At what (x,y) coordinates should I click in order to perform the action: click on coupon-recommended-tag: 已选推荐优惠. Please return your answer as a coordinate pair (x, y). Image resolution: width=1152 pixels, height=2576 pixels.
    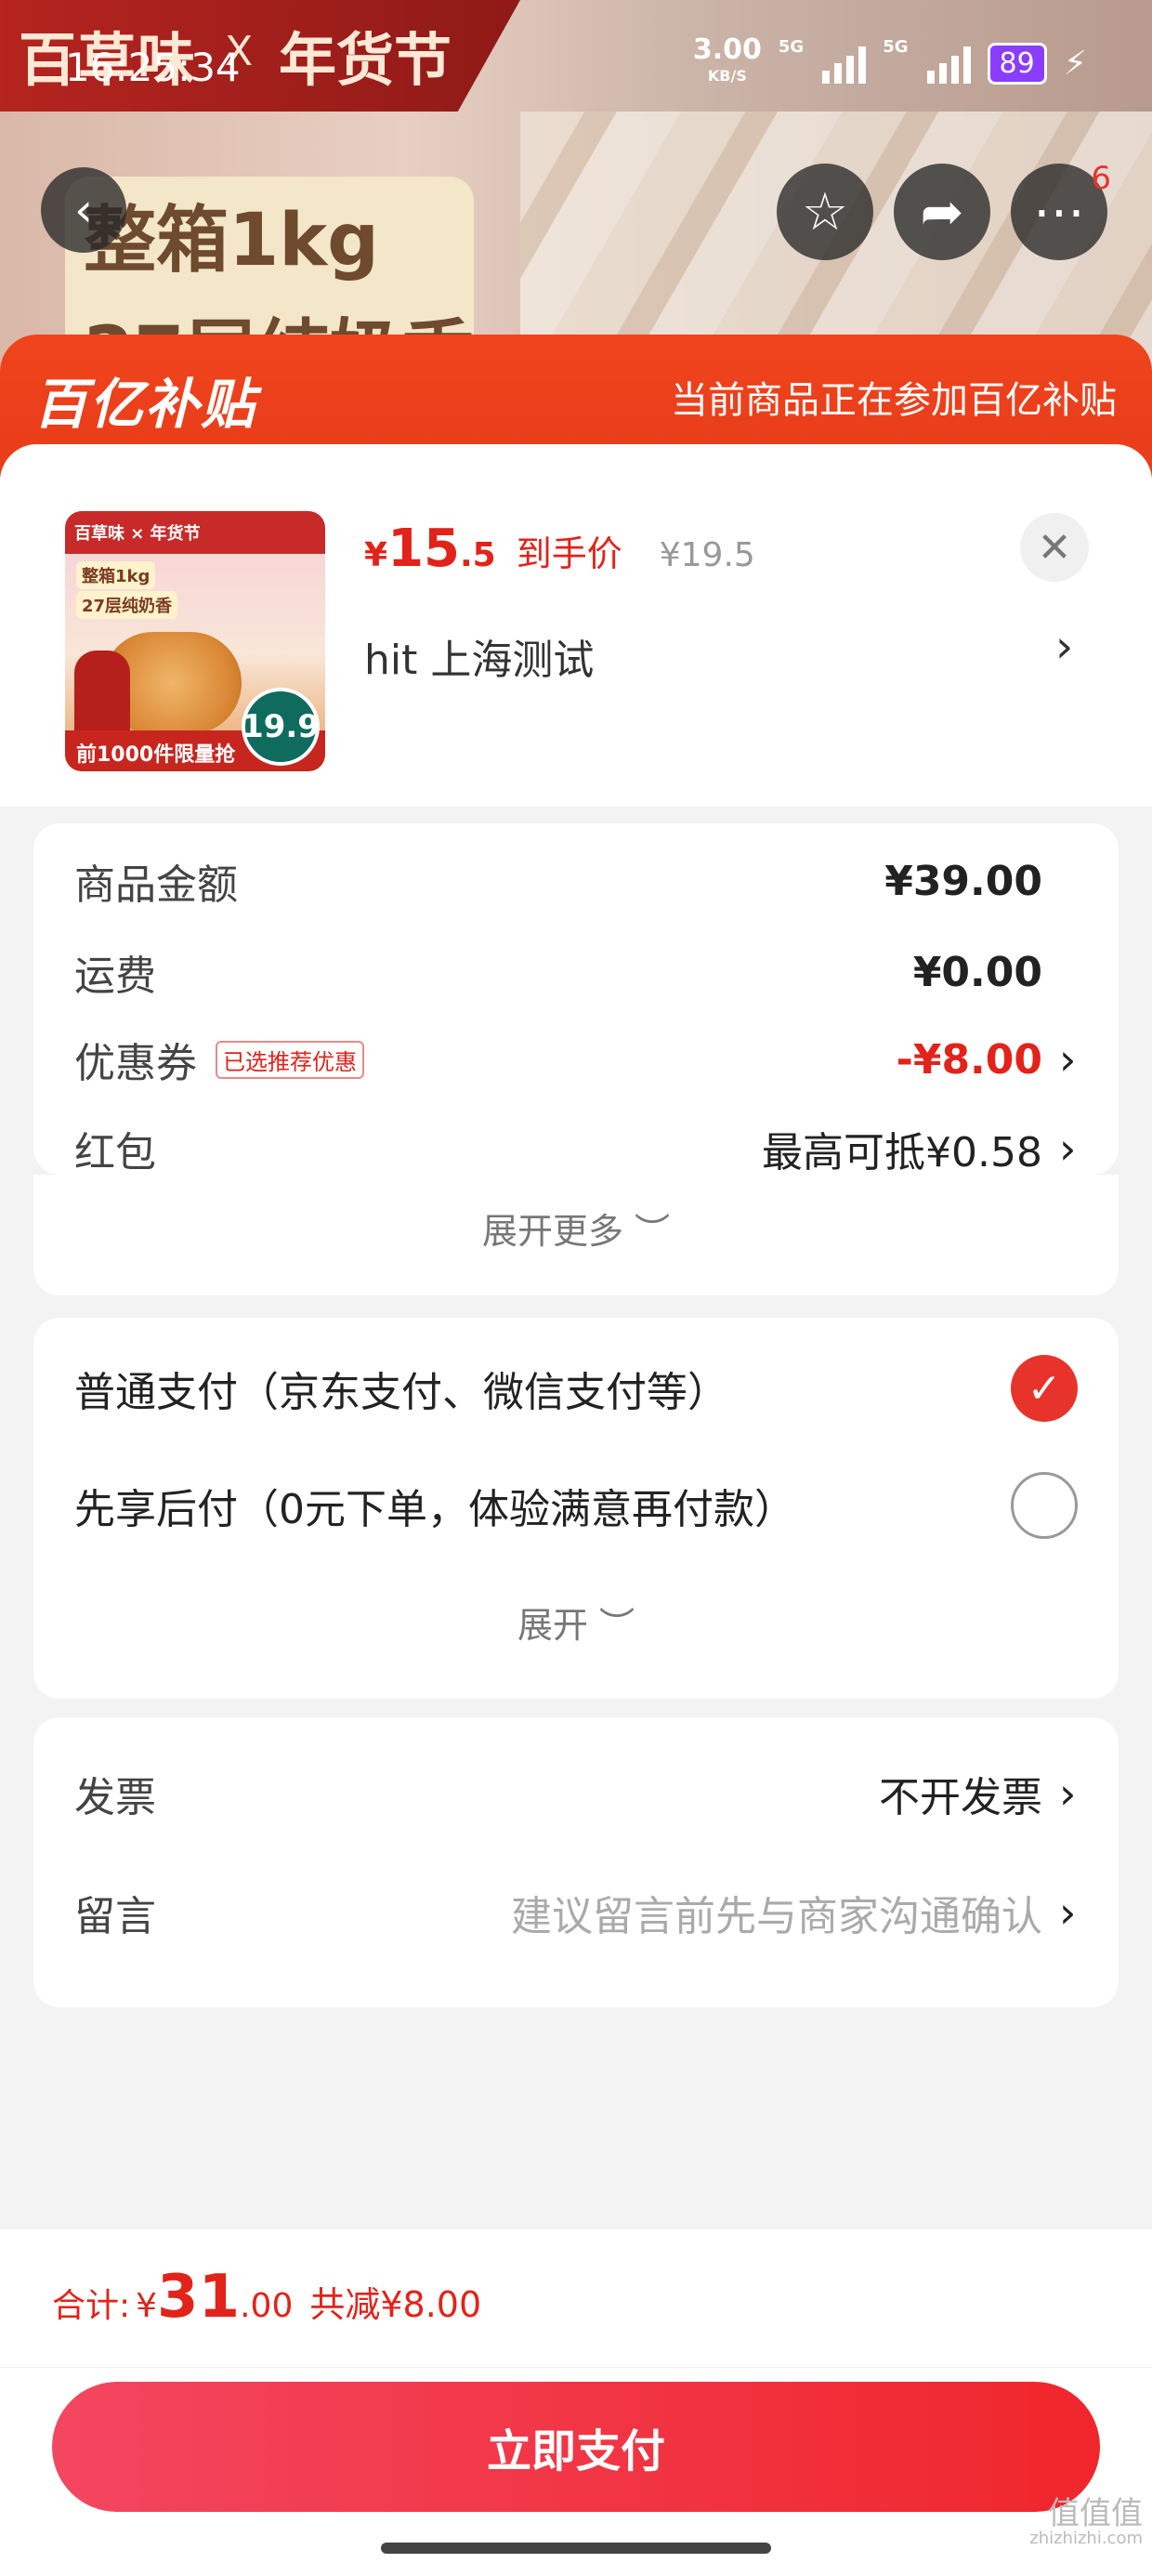
    Looking at the image, I should click on (290, 1059).